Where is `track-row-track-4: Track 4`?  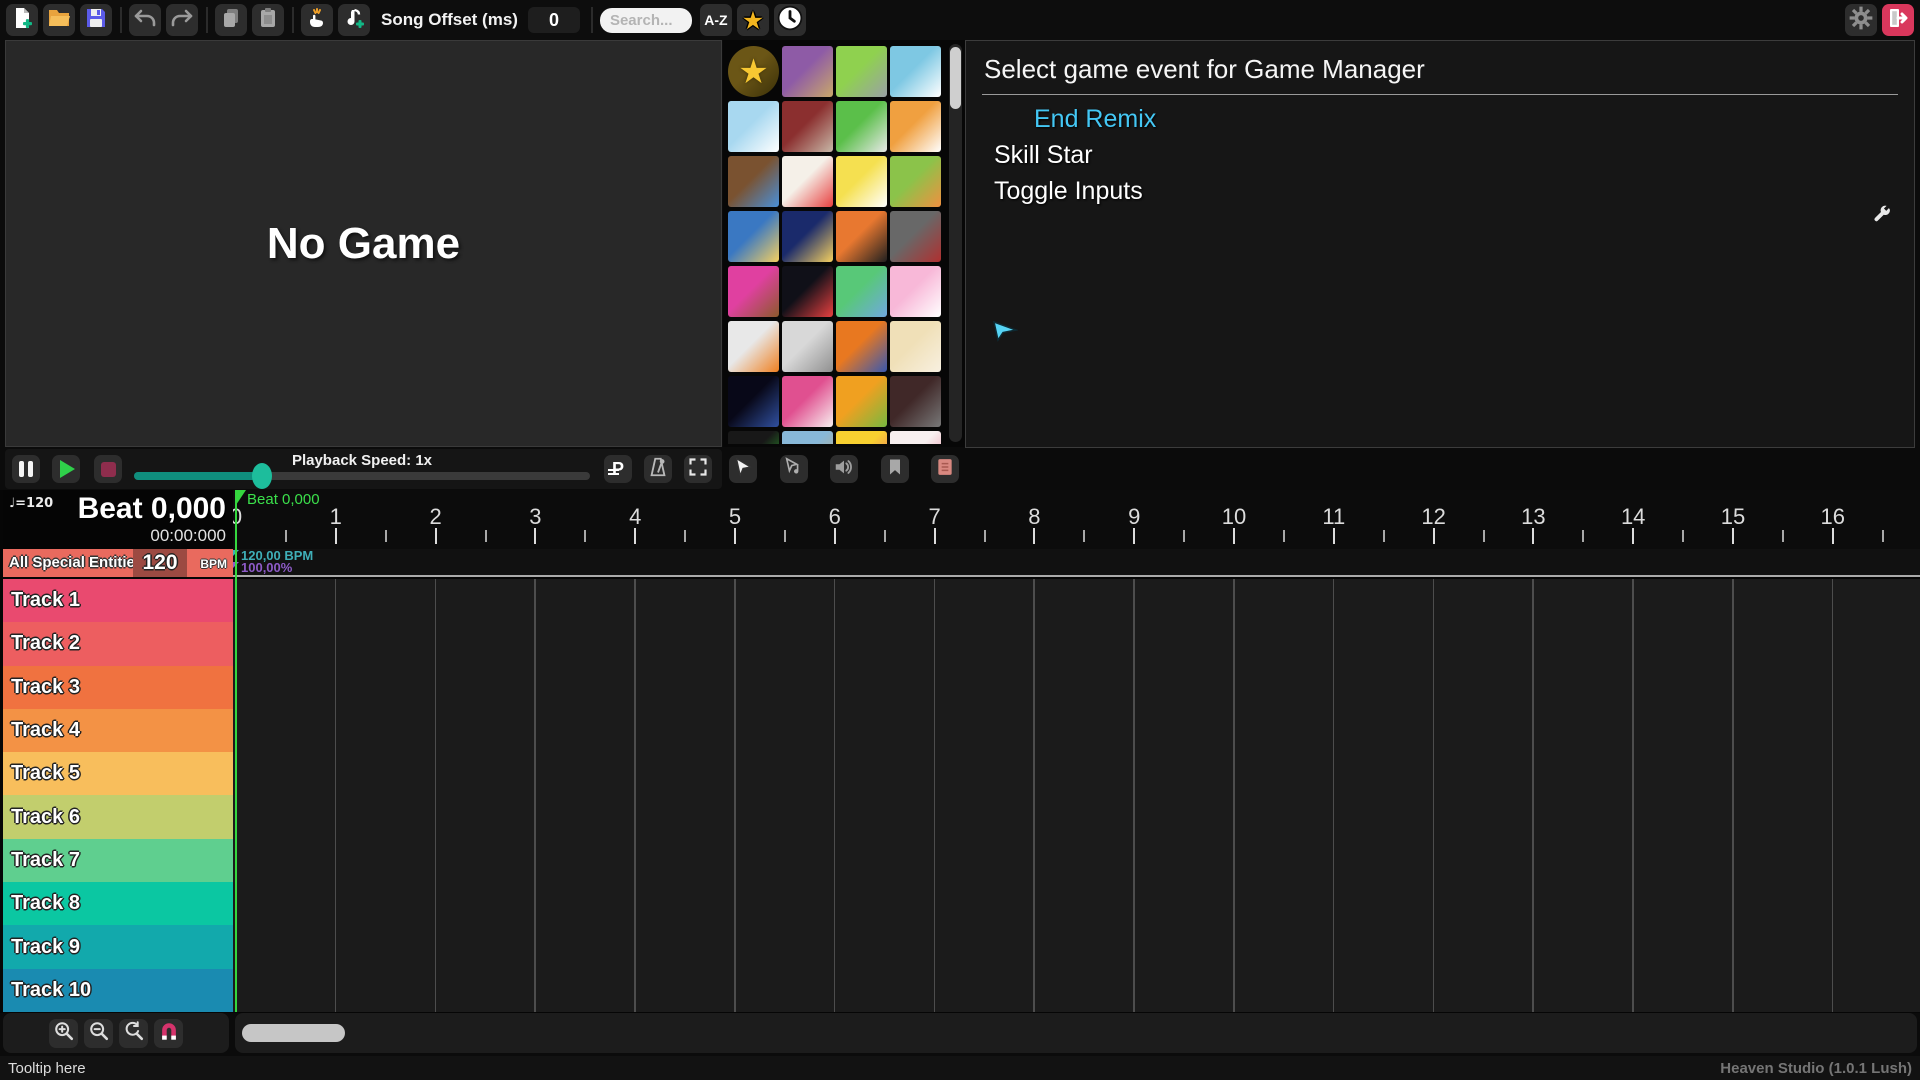
track-row-track-4: Track 4 is located at coordinates (118, 730).